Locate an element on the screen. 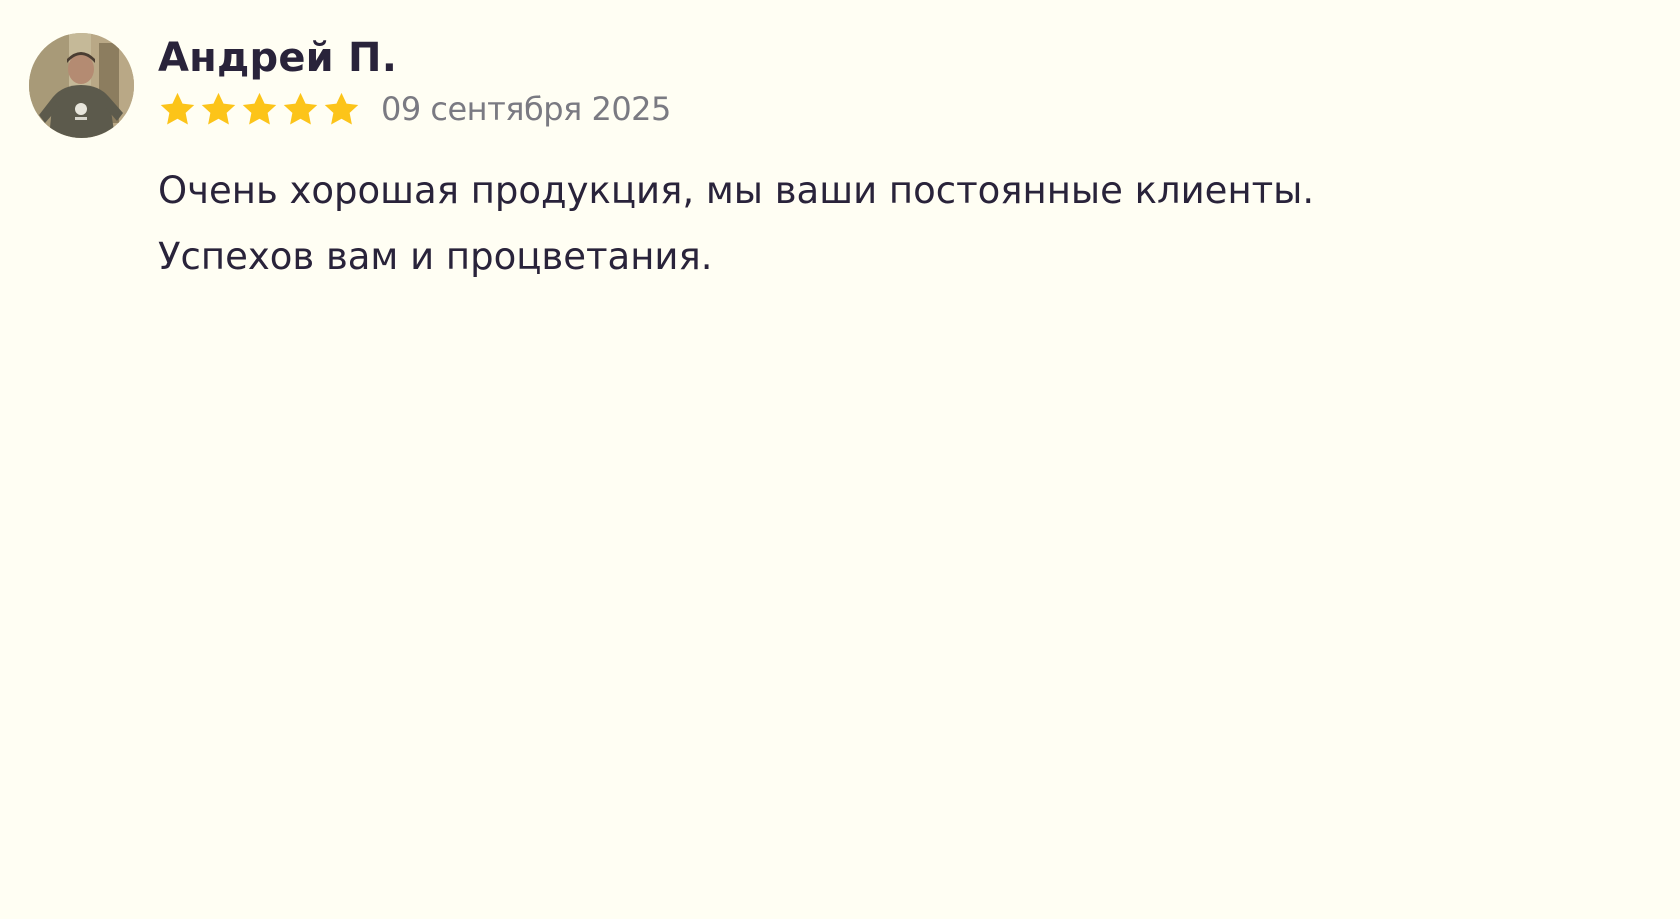 The width and height of the screenshot is (1680, 919). star-rating is located at coordinates (259, 109).